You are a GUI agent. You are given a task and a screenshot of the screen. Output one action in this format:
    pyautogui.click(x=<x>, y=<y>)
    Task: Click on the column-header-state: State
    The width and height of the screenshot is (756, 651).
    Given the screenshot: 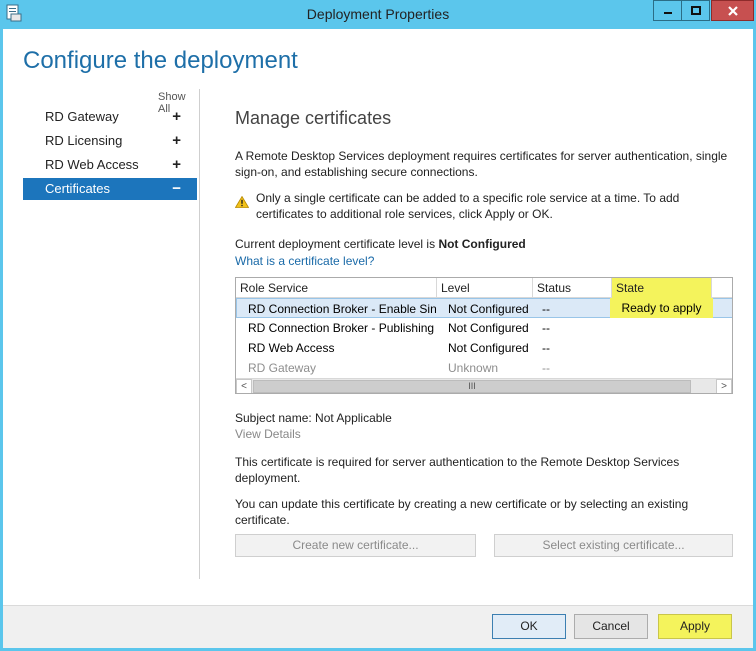 What is the action you would take?
    pyautogui.click(x=662, y=288)
    